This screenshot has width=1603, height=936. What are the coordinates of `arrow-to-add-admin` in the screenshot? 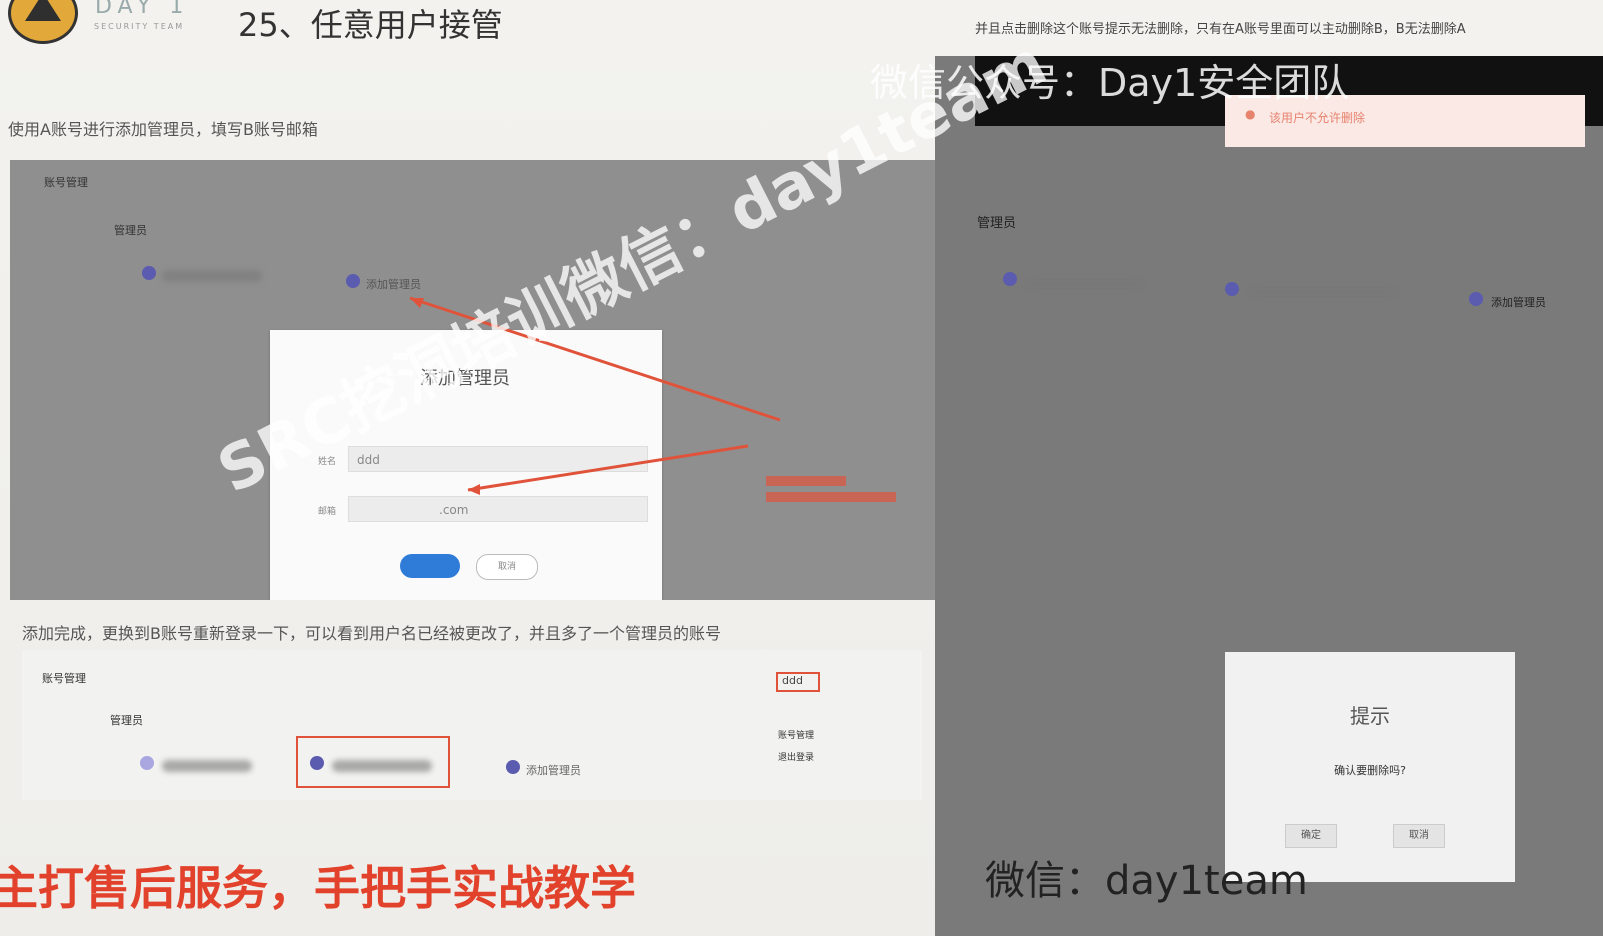 It's located at (595, 359).